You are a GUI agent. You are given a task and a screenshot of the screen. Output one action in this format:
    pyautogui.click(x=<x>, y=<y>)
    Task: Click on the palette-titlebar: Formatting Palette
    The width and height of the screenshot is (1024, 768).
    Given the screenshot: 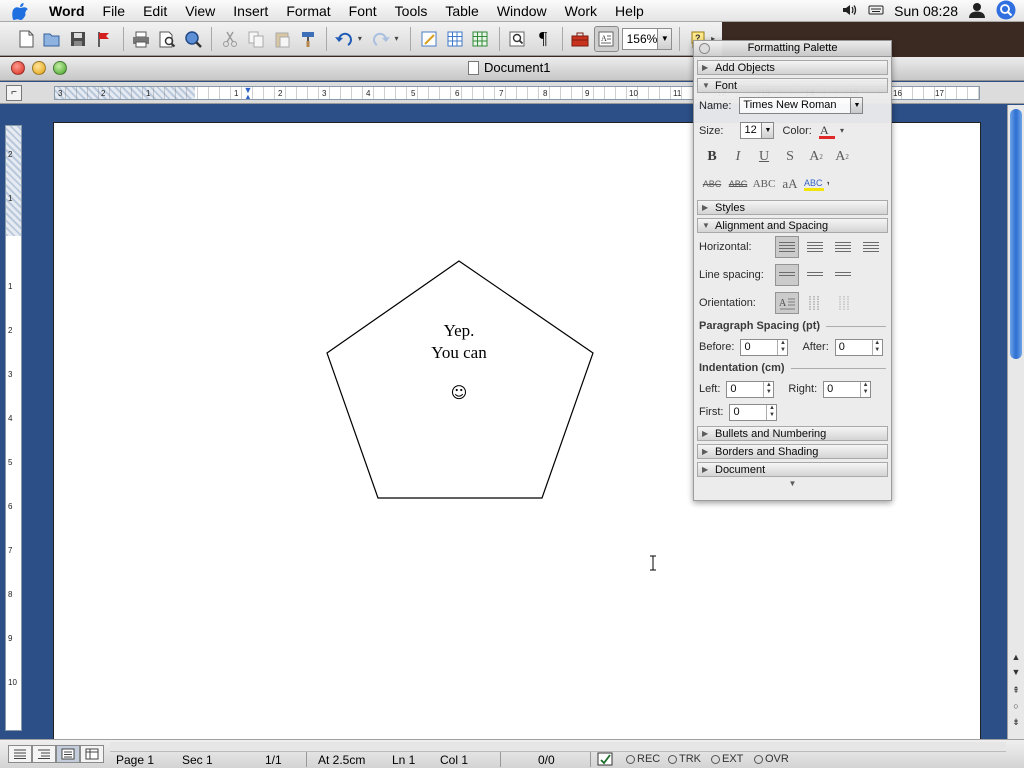 What is the action you would take?
    pyautogui.click(x=792, y=49)
    